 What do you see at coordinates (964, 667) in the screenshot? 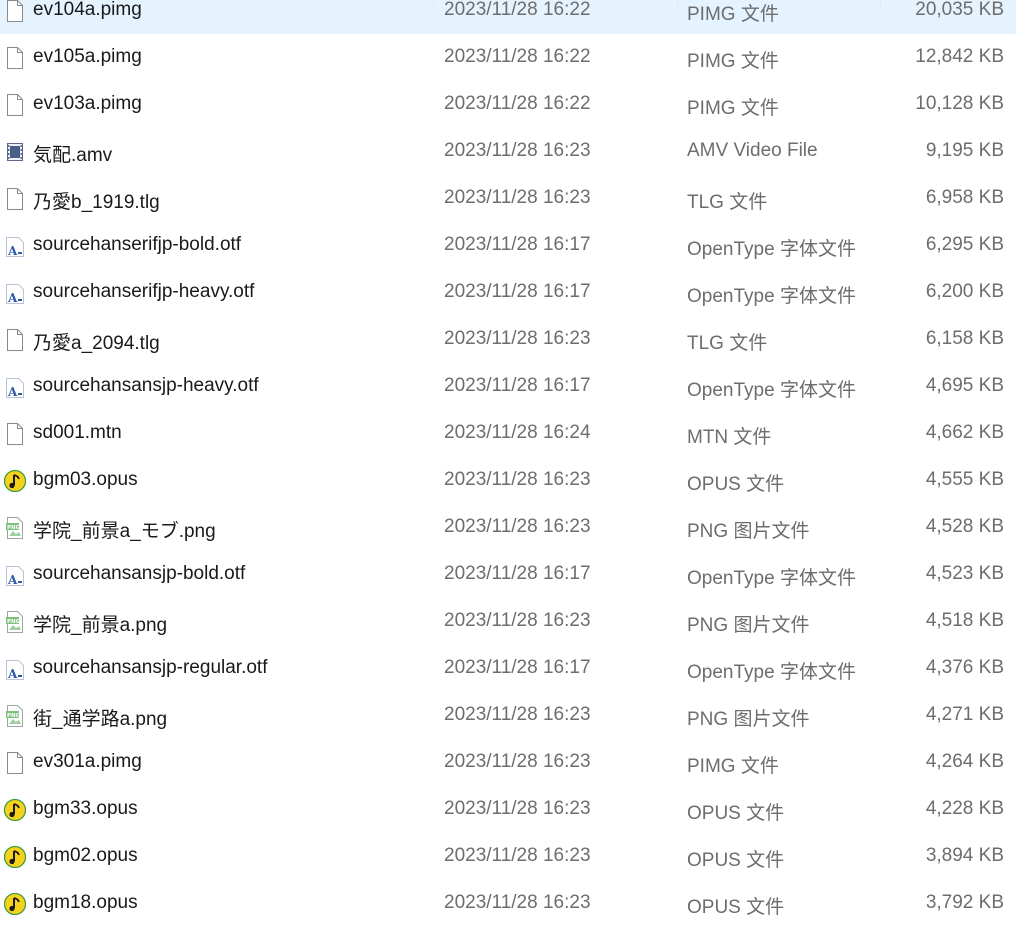
I see `file-size: 4,376 KB` at bounding box center [964, 667].